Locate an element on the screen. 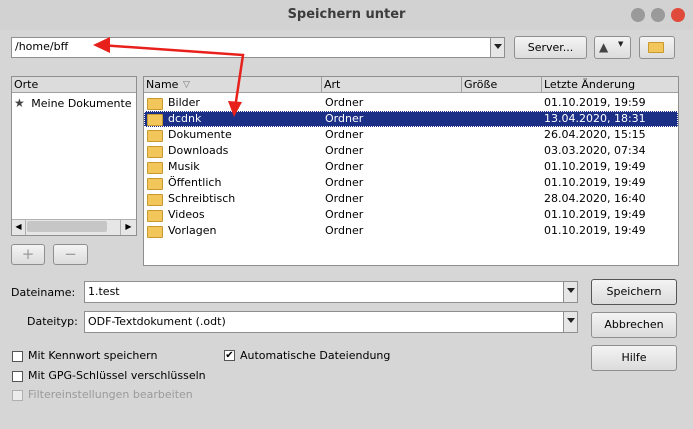 The image size is (693, 429). file-row: Schreibtisch Ordner 28.04.2020, 16:40 is located at coordinates (411, 199).